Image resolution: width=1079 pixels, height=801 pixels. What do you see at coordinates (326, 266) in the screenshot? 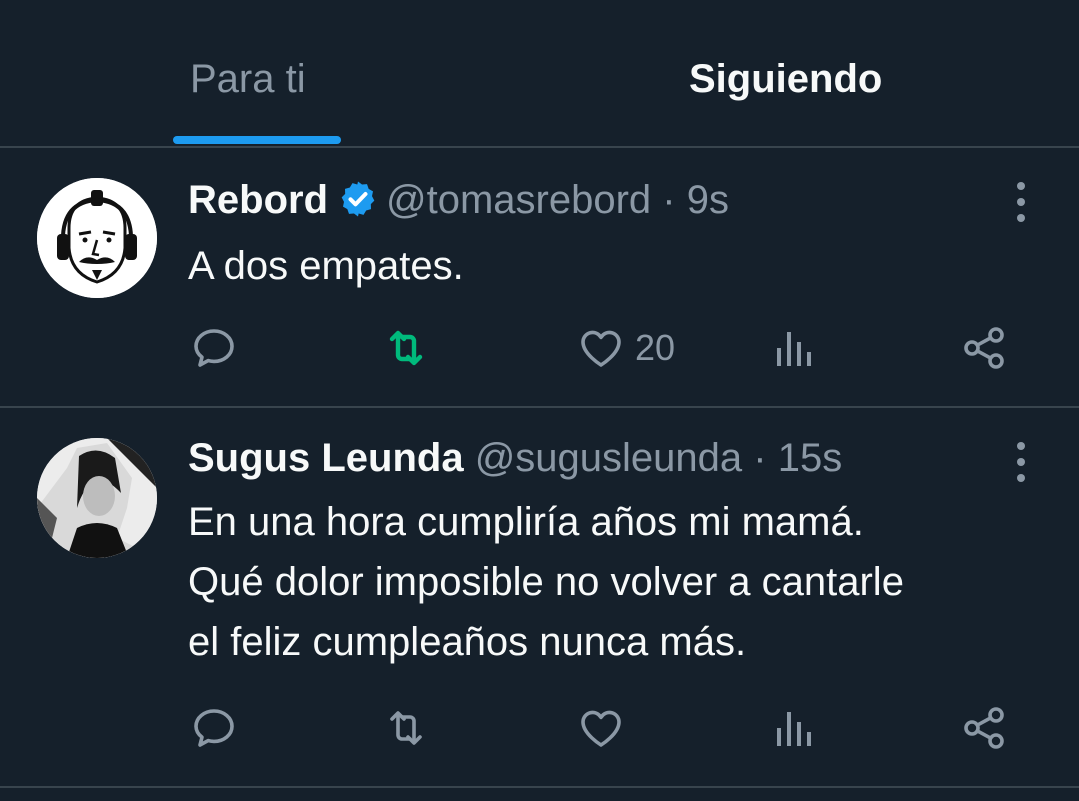
I see `tweet-text-line: A dos empates.` at bounding box center [326, 266].